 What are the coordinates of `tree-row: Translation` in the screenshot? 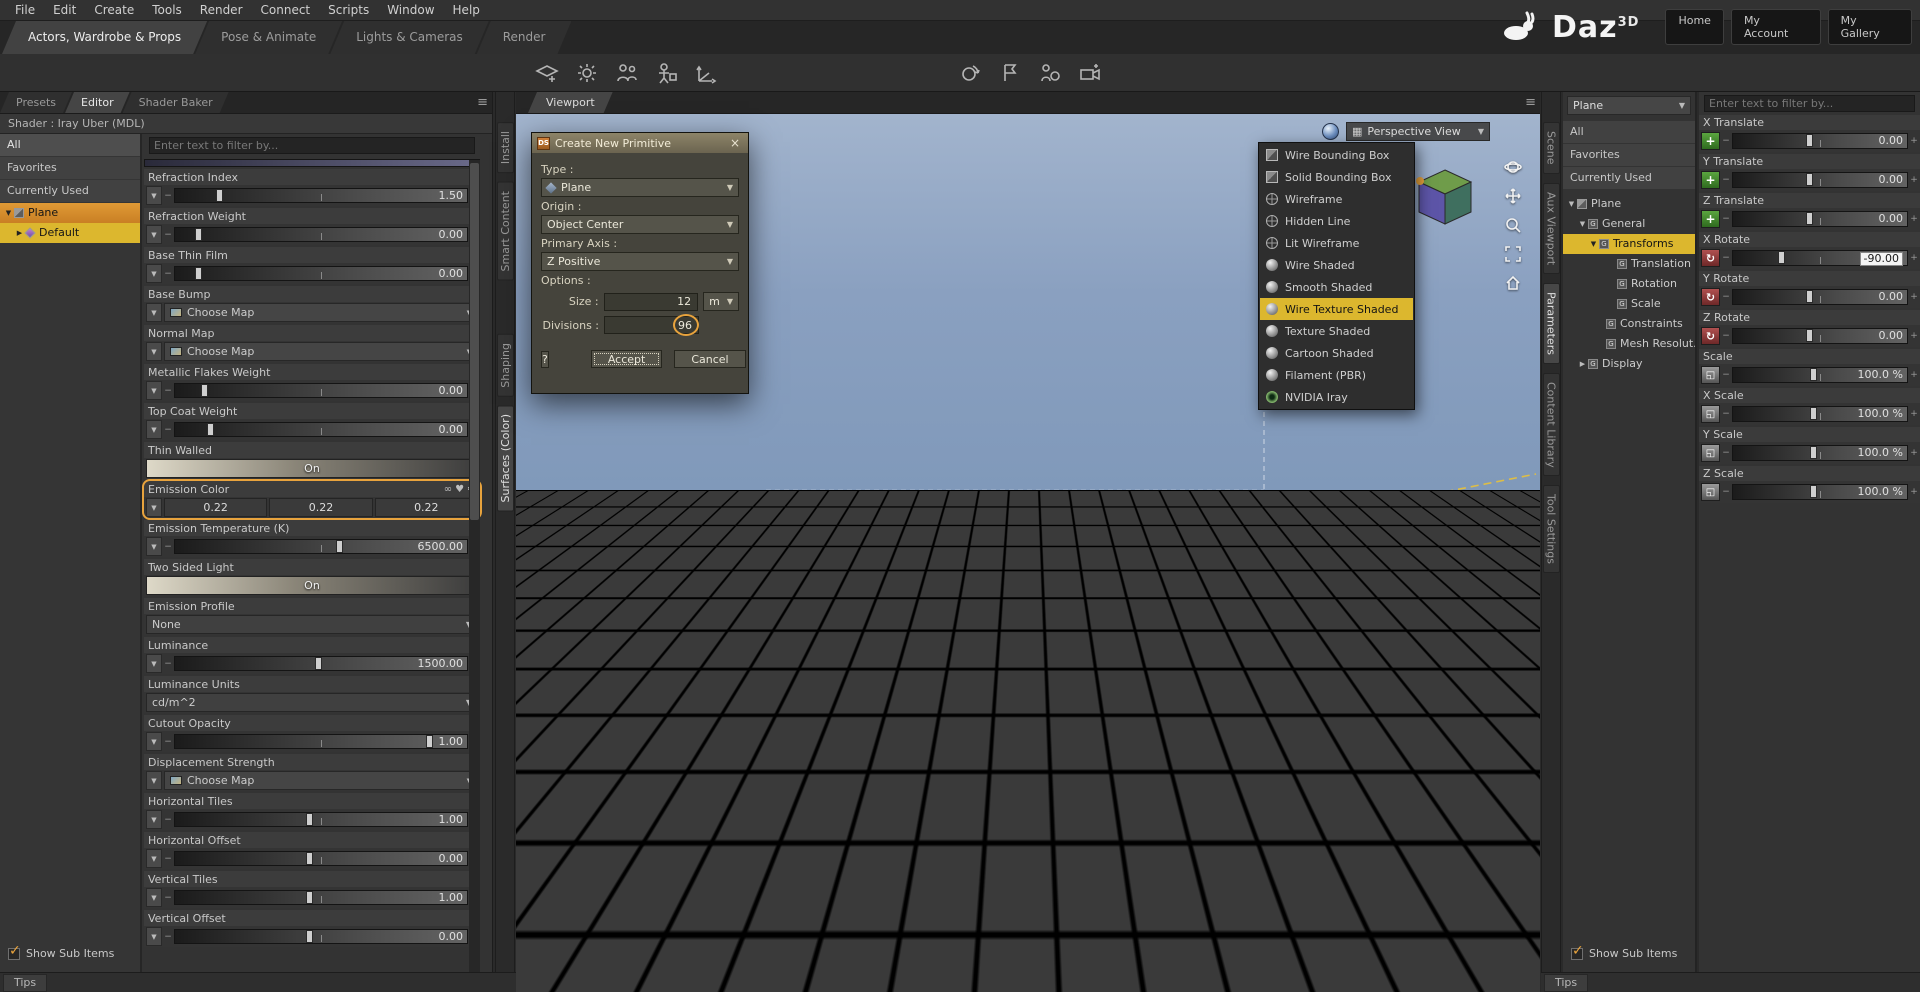 It's located at (1629, 264).